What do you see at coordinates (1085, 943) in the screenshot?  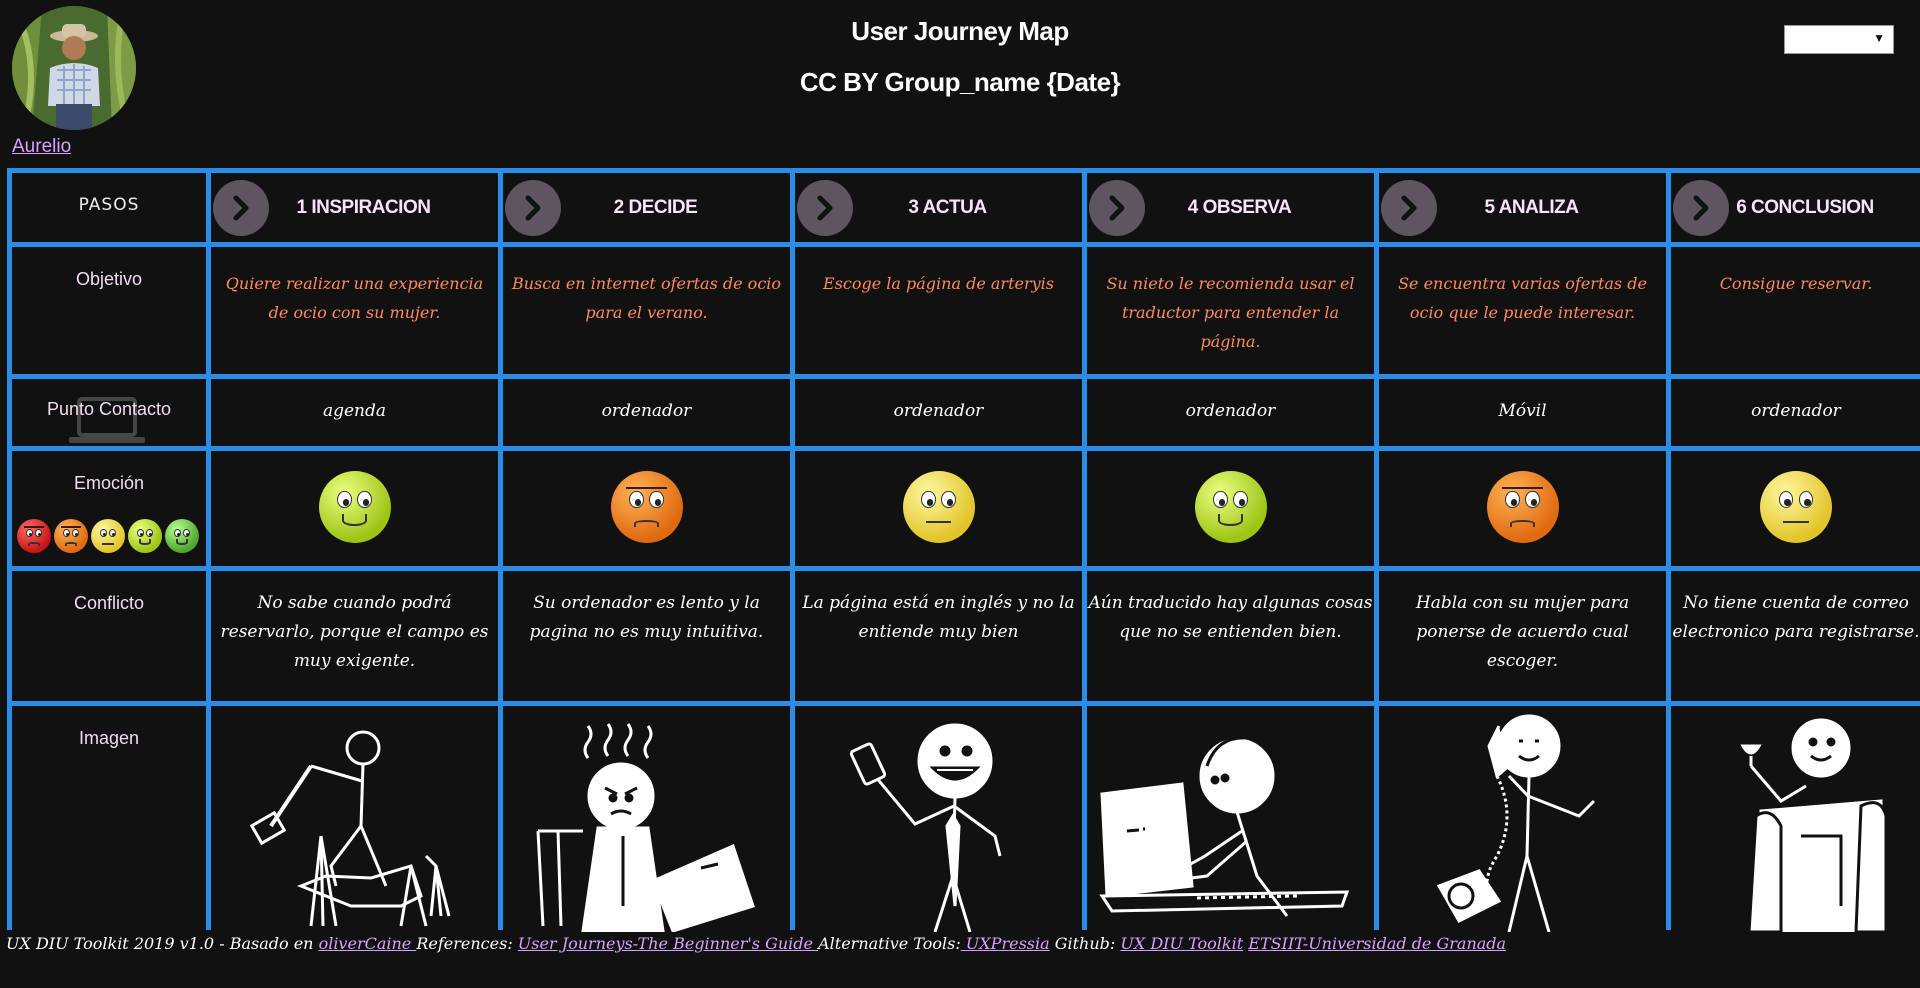 I see `footer-github-label: Github:` at bounding box center [1085, 943].